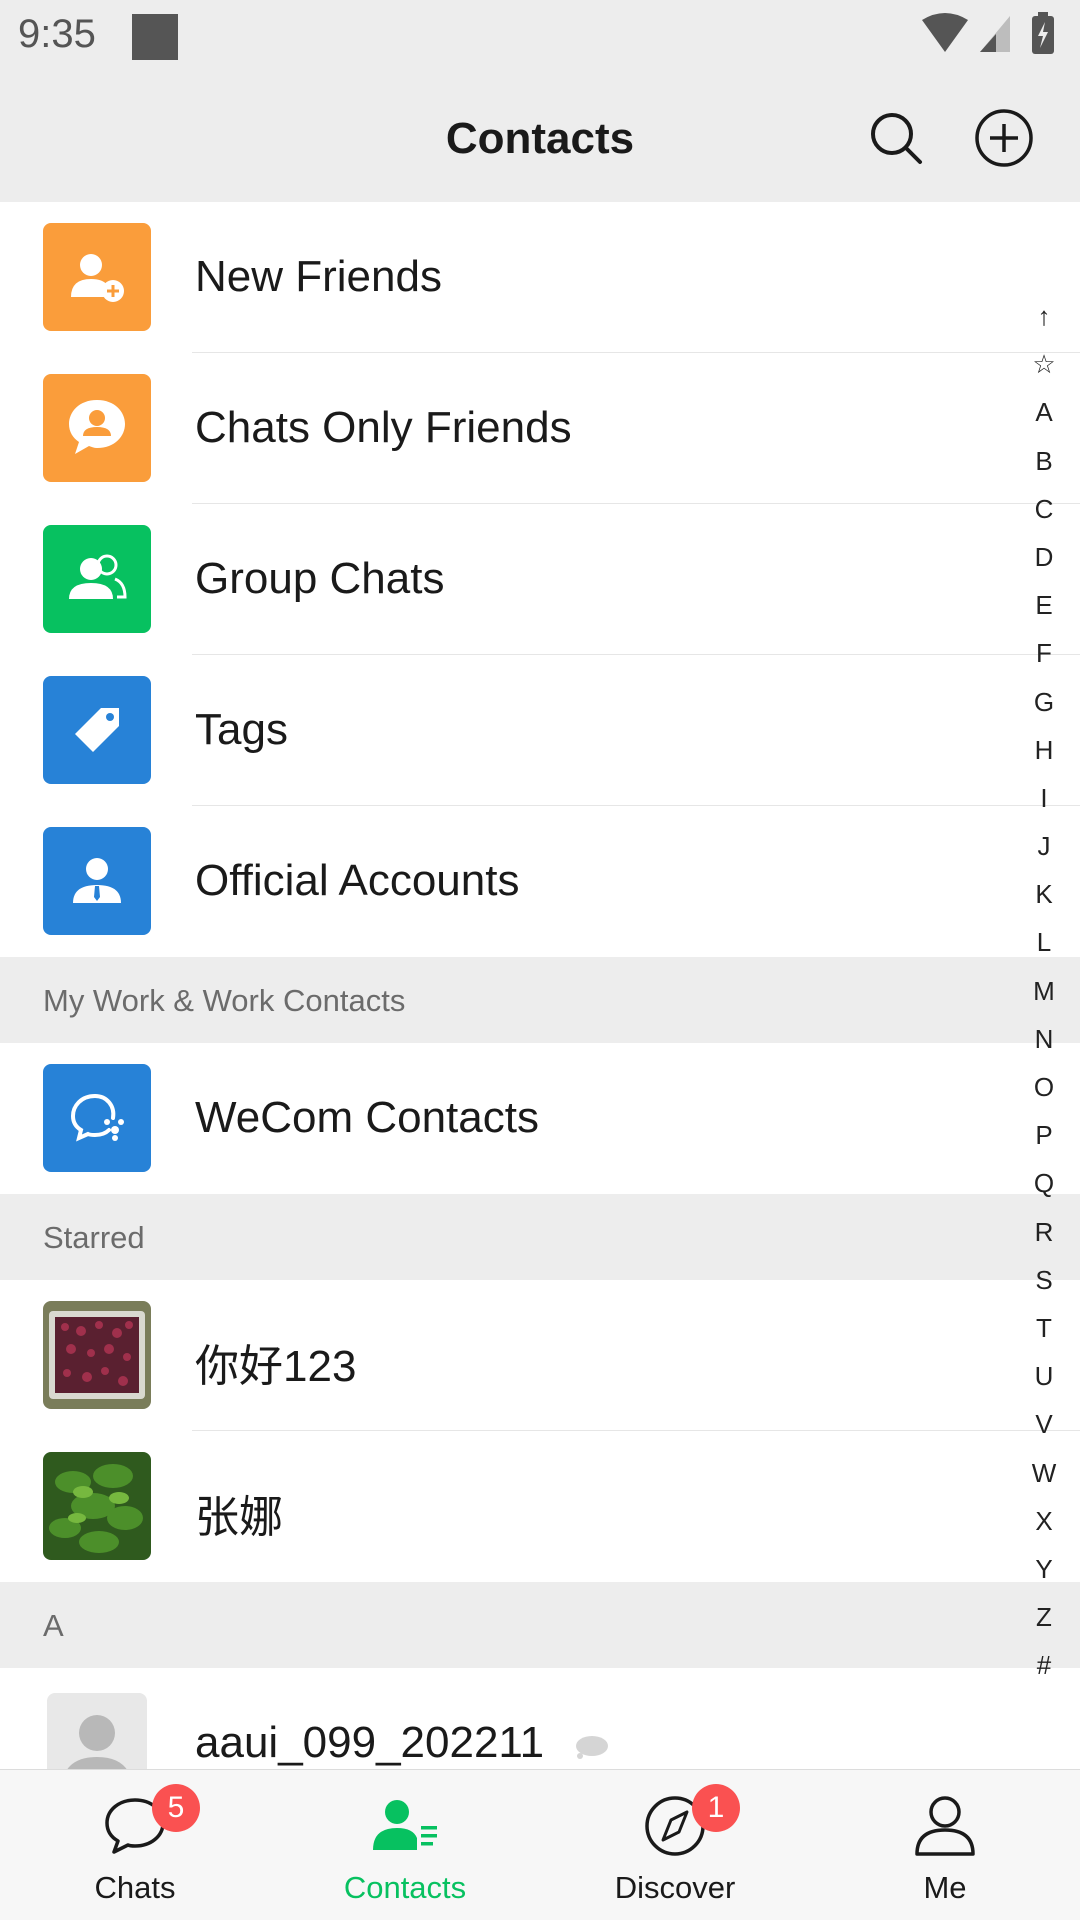  Describe the element at coordinates (276, 1366) in the screenshot. I see `contact-name: 你好123` at that location.